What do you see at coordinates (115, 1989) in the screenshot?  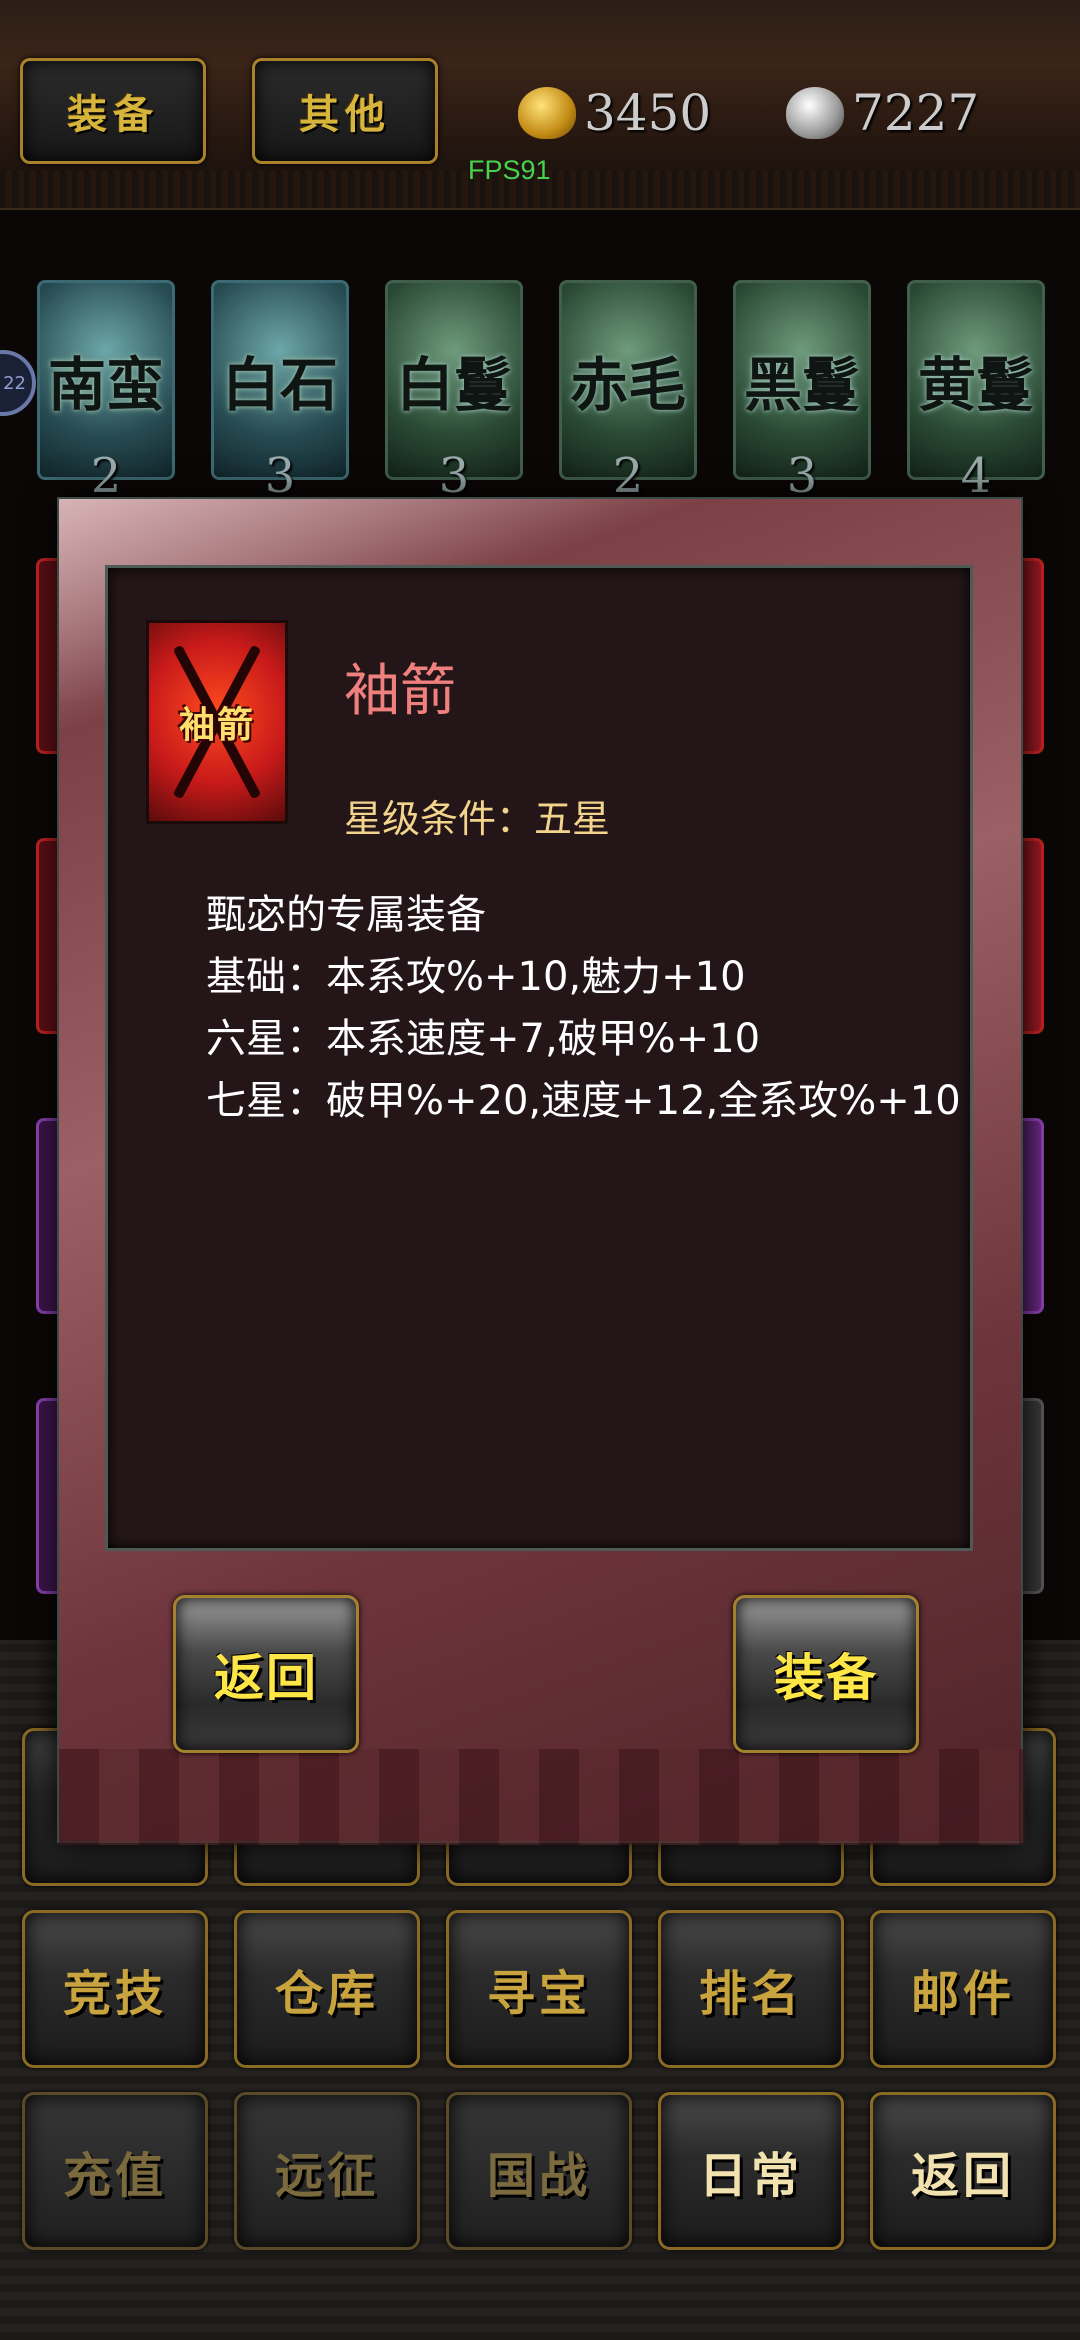 I see `menu-button-arena: 竞技` at bounding box center [115, 1989].